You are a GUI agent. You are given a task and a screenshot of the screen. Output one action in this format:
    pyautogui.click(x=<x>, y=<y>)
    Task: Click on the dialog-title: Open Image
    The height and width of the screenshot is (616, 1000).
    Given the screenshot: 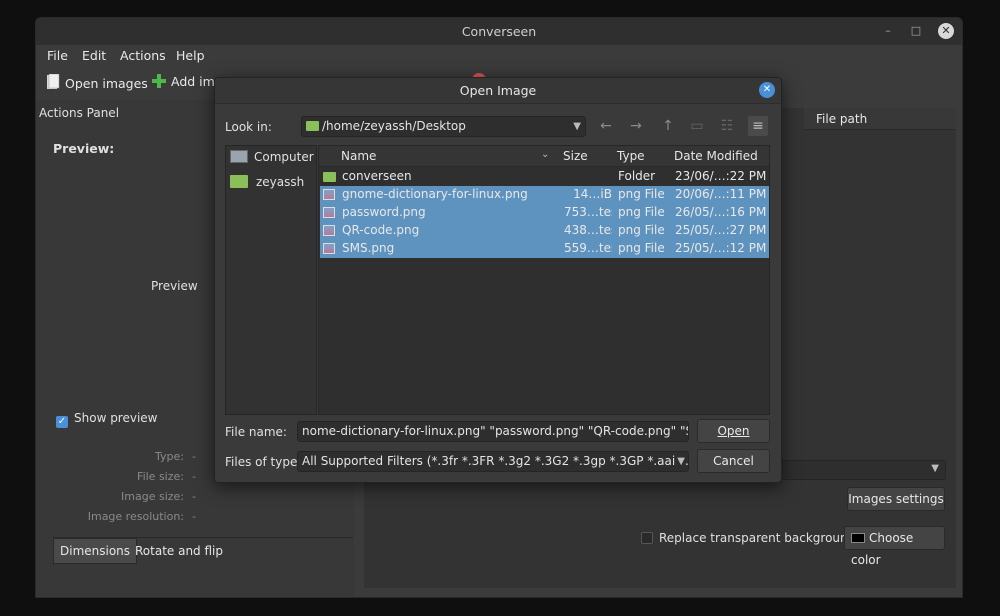 What is the action you would take?
    pyautogui.click(x=498, y=90)
    